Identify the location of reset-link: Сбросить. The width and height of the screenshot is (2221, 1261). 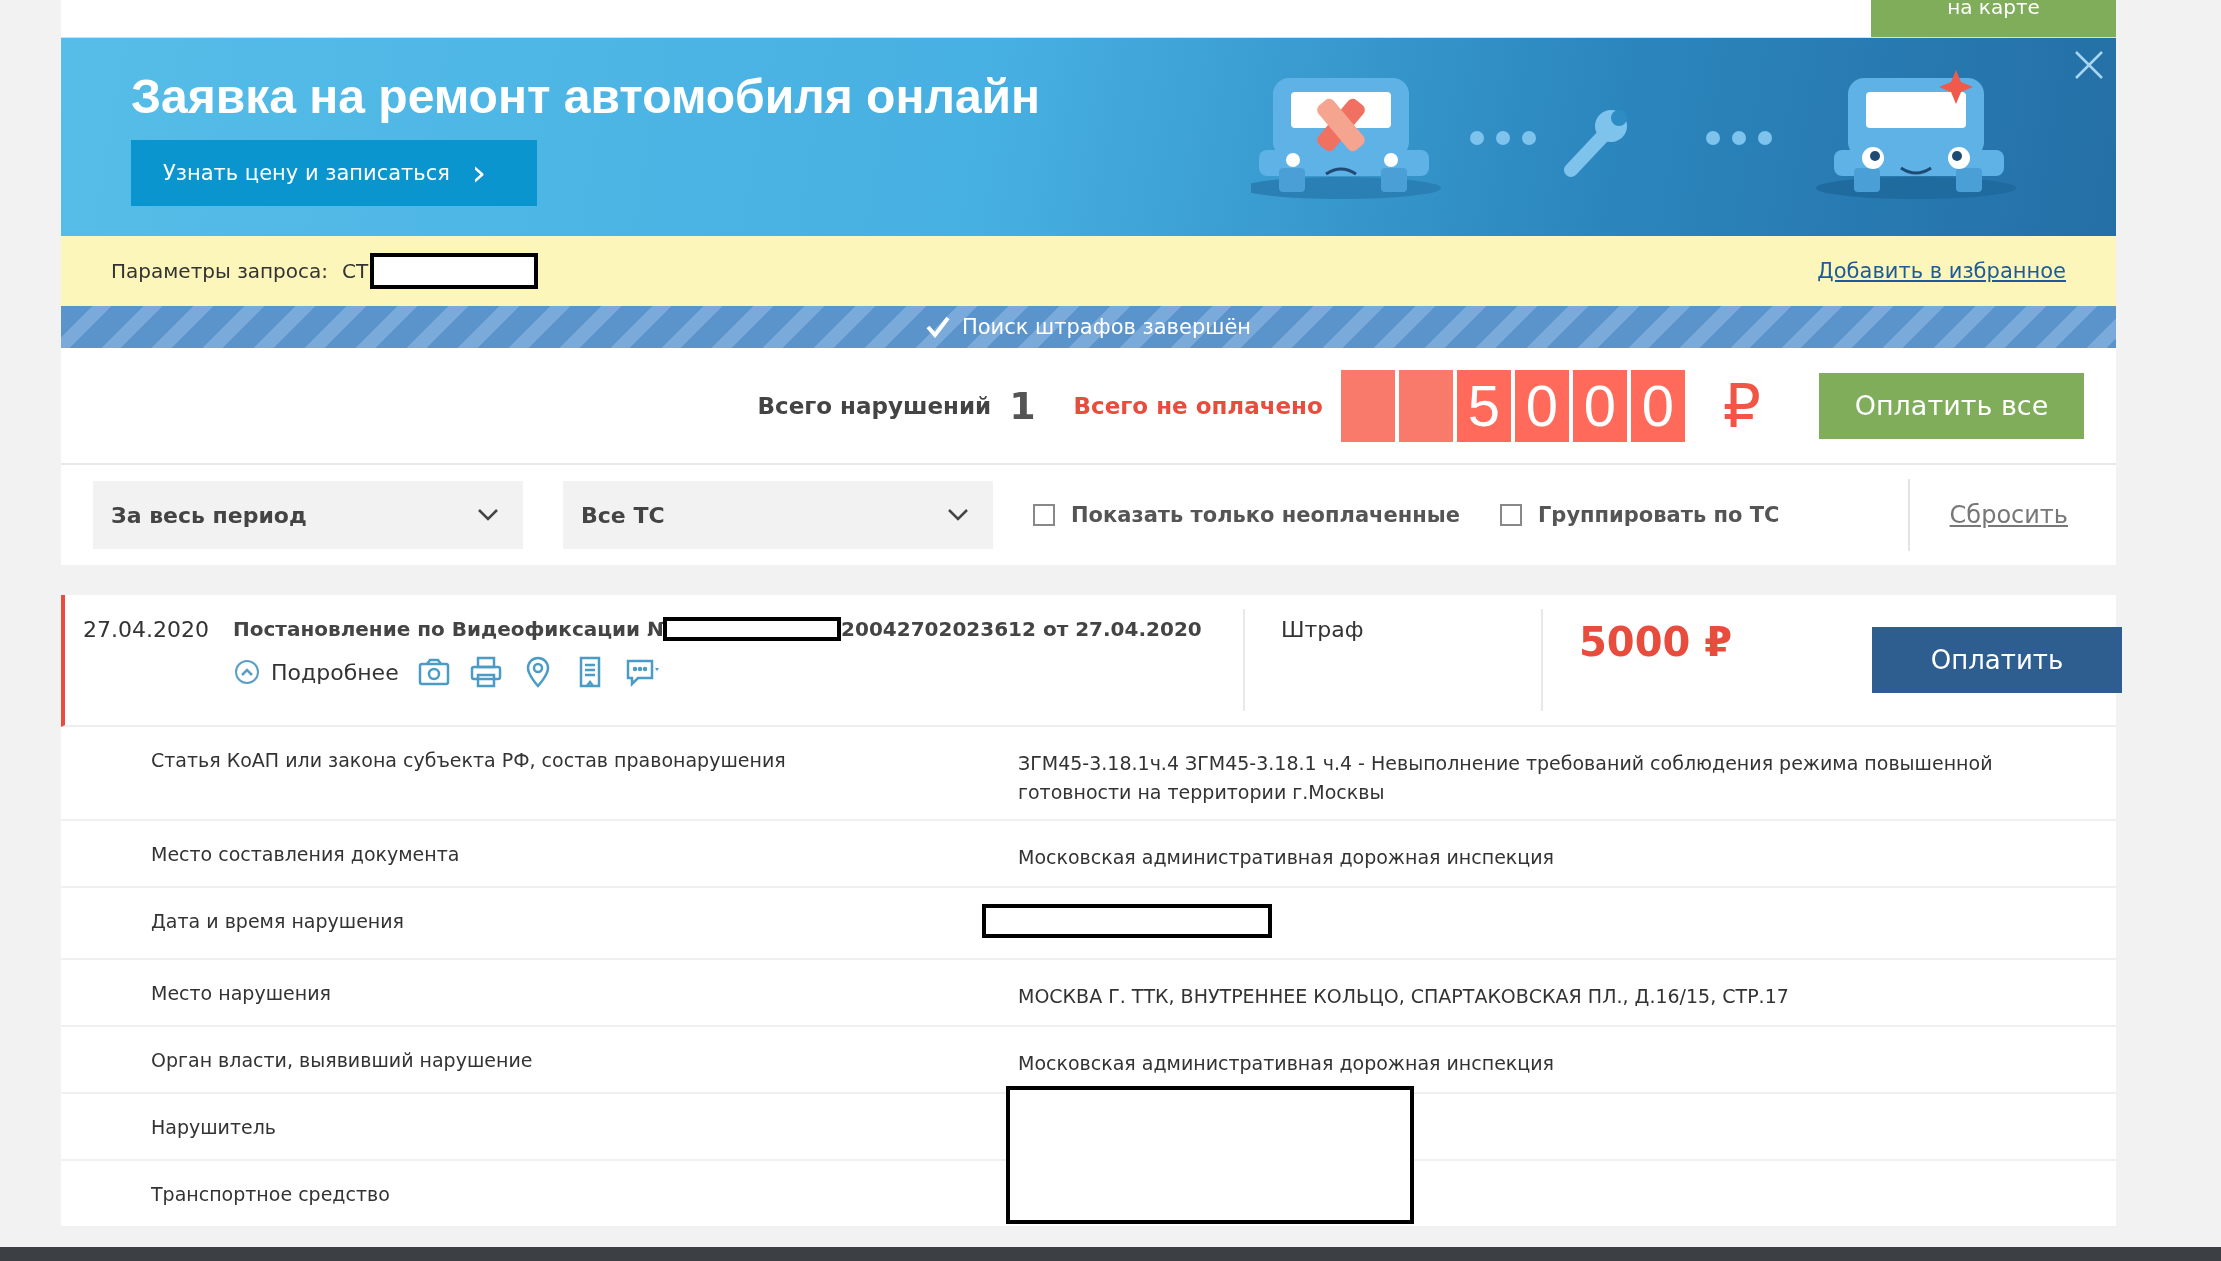
(2008, 515).